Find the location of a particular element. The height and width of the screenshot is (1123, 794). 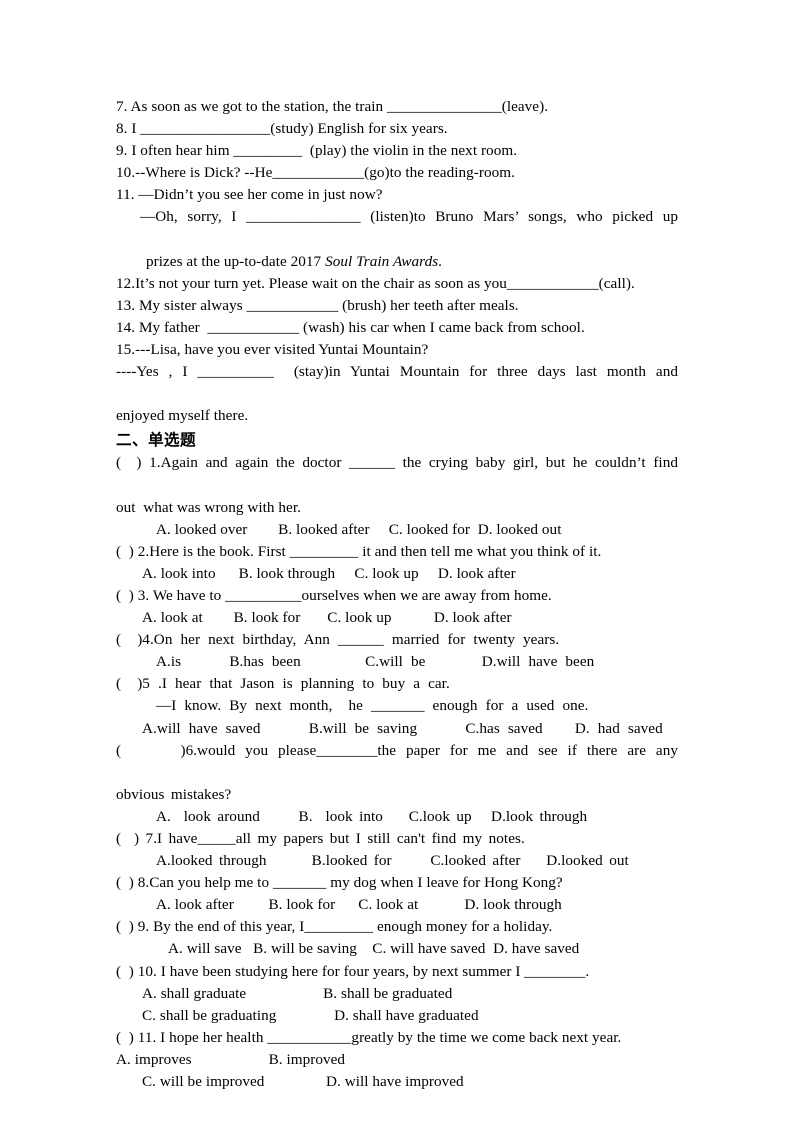

exercise-item-11-line-3-text: prizes at the up-to-date 2017 is located at coordinates (236, 261).